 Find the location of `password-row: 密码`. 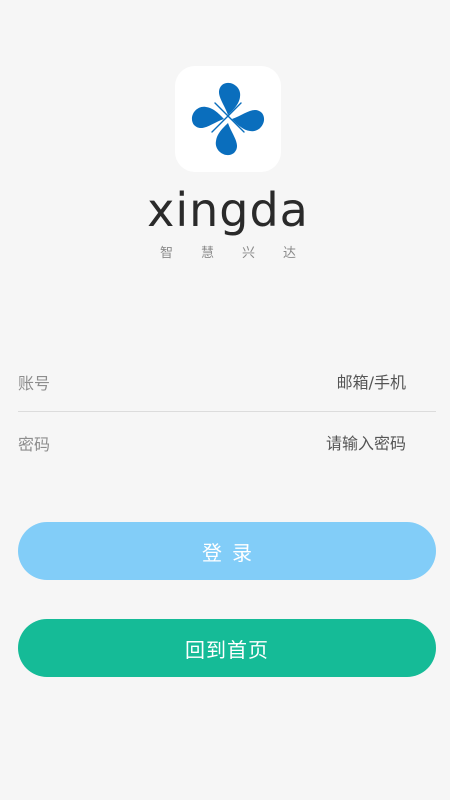

password-row: 密码 is located at coordinates (227, 443).